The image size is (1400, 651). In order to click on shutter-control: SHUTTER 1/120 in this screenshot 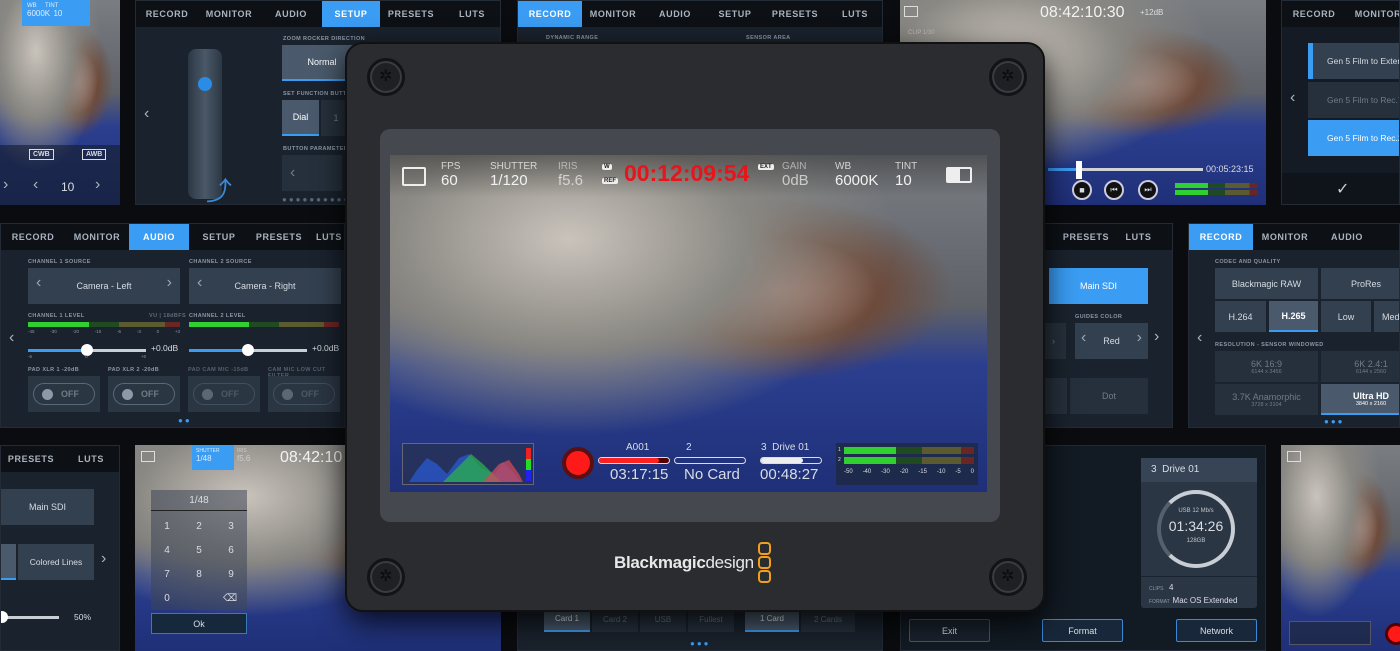, I will do `click(513, 175)`.